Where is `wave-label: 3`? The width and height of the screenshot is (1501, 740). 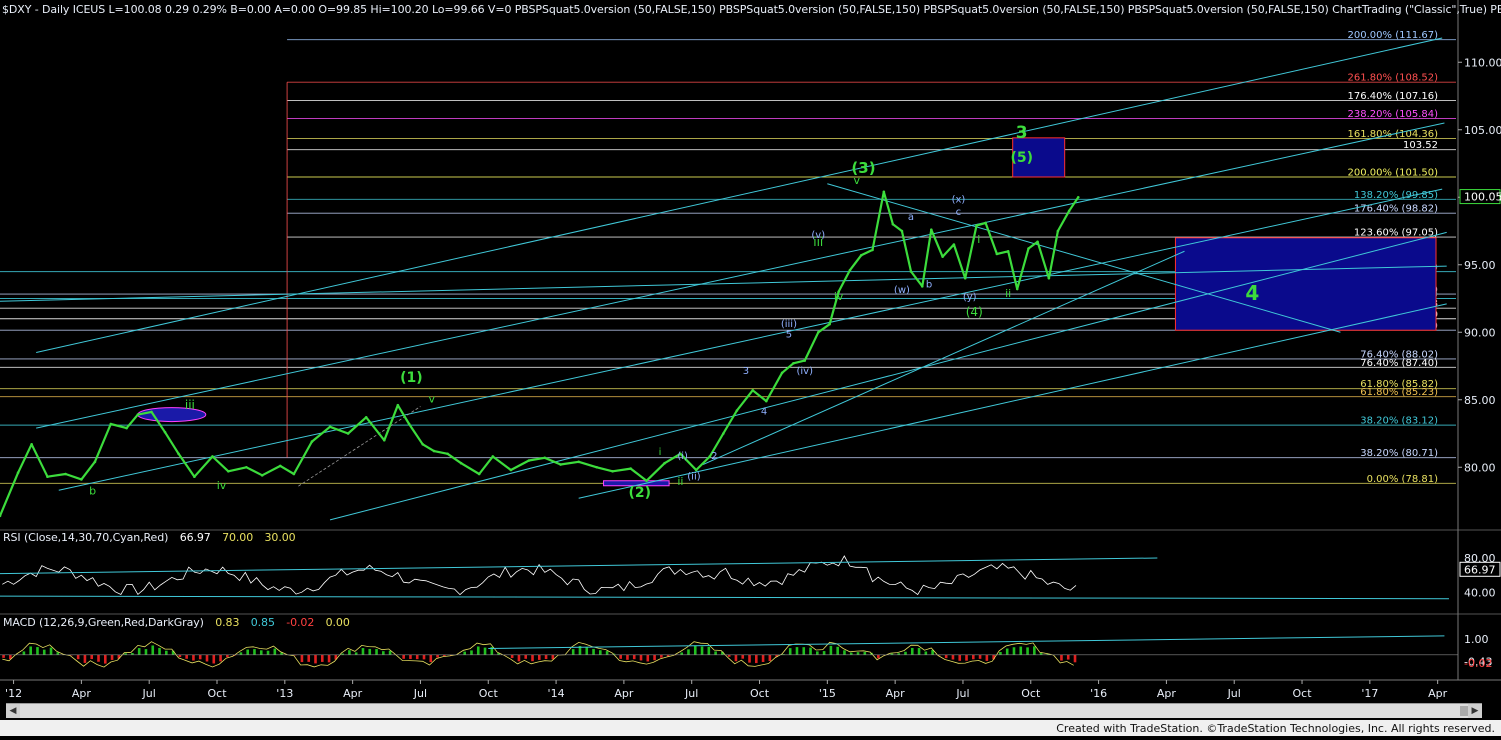
wave-label: 3 is located at coordinates (1022, 133).